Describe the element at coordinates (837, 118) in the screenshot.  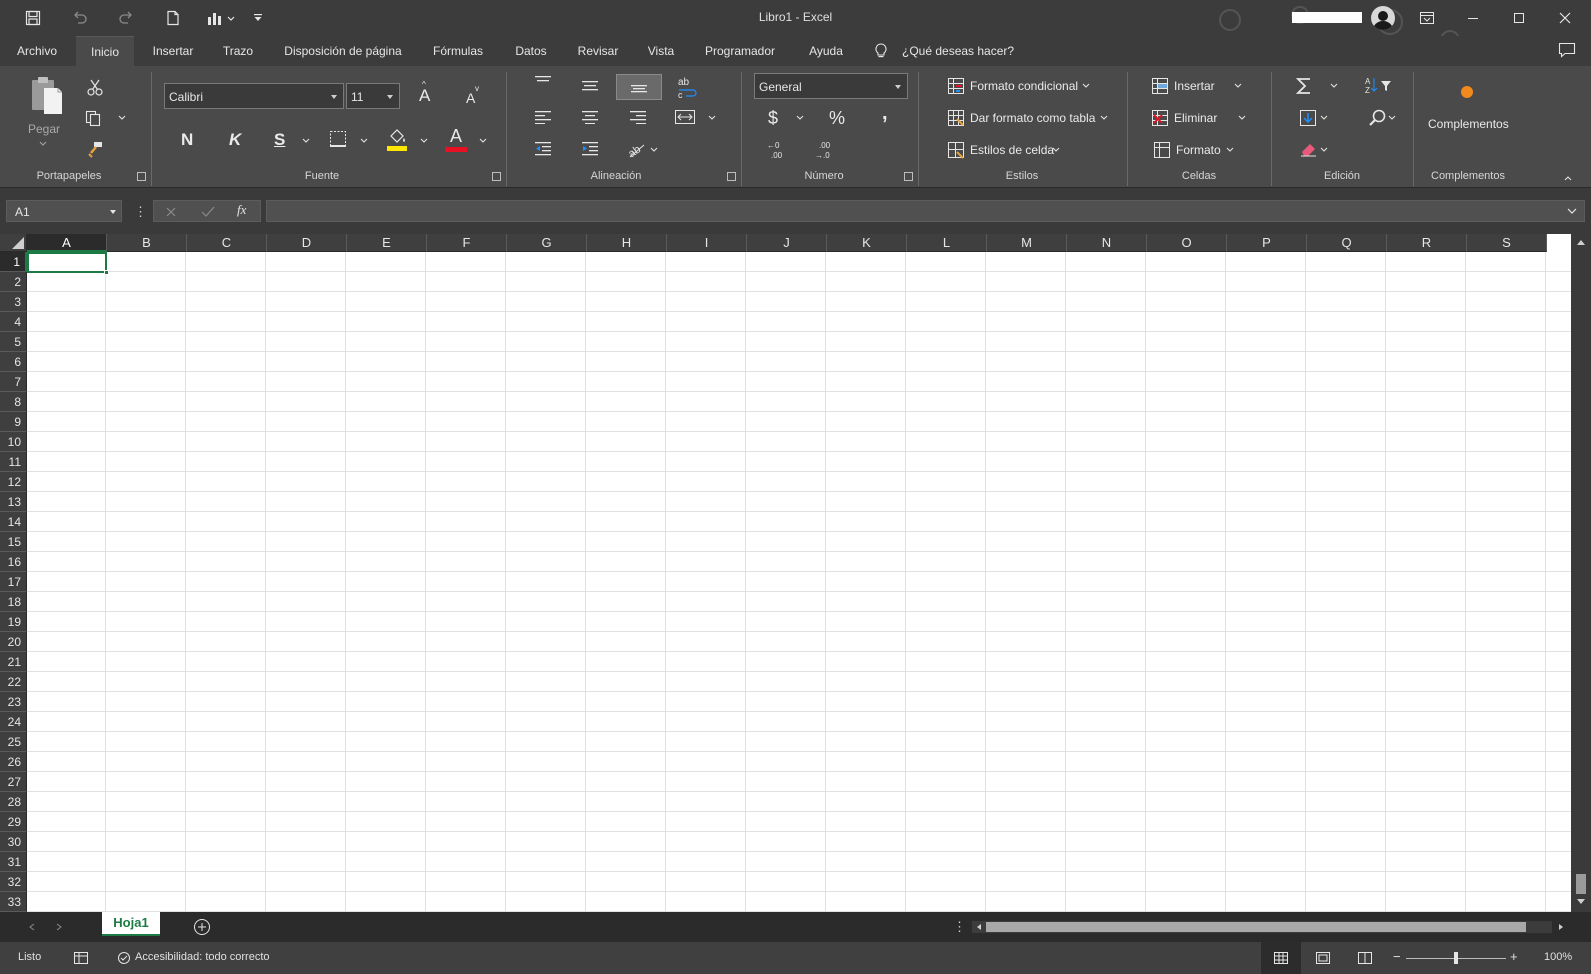
I see `percent-button: %` at that location.